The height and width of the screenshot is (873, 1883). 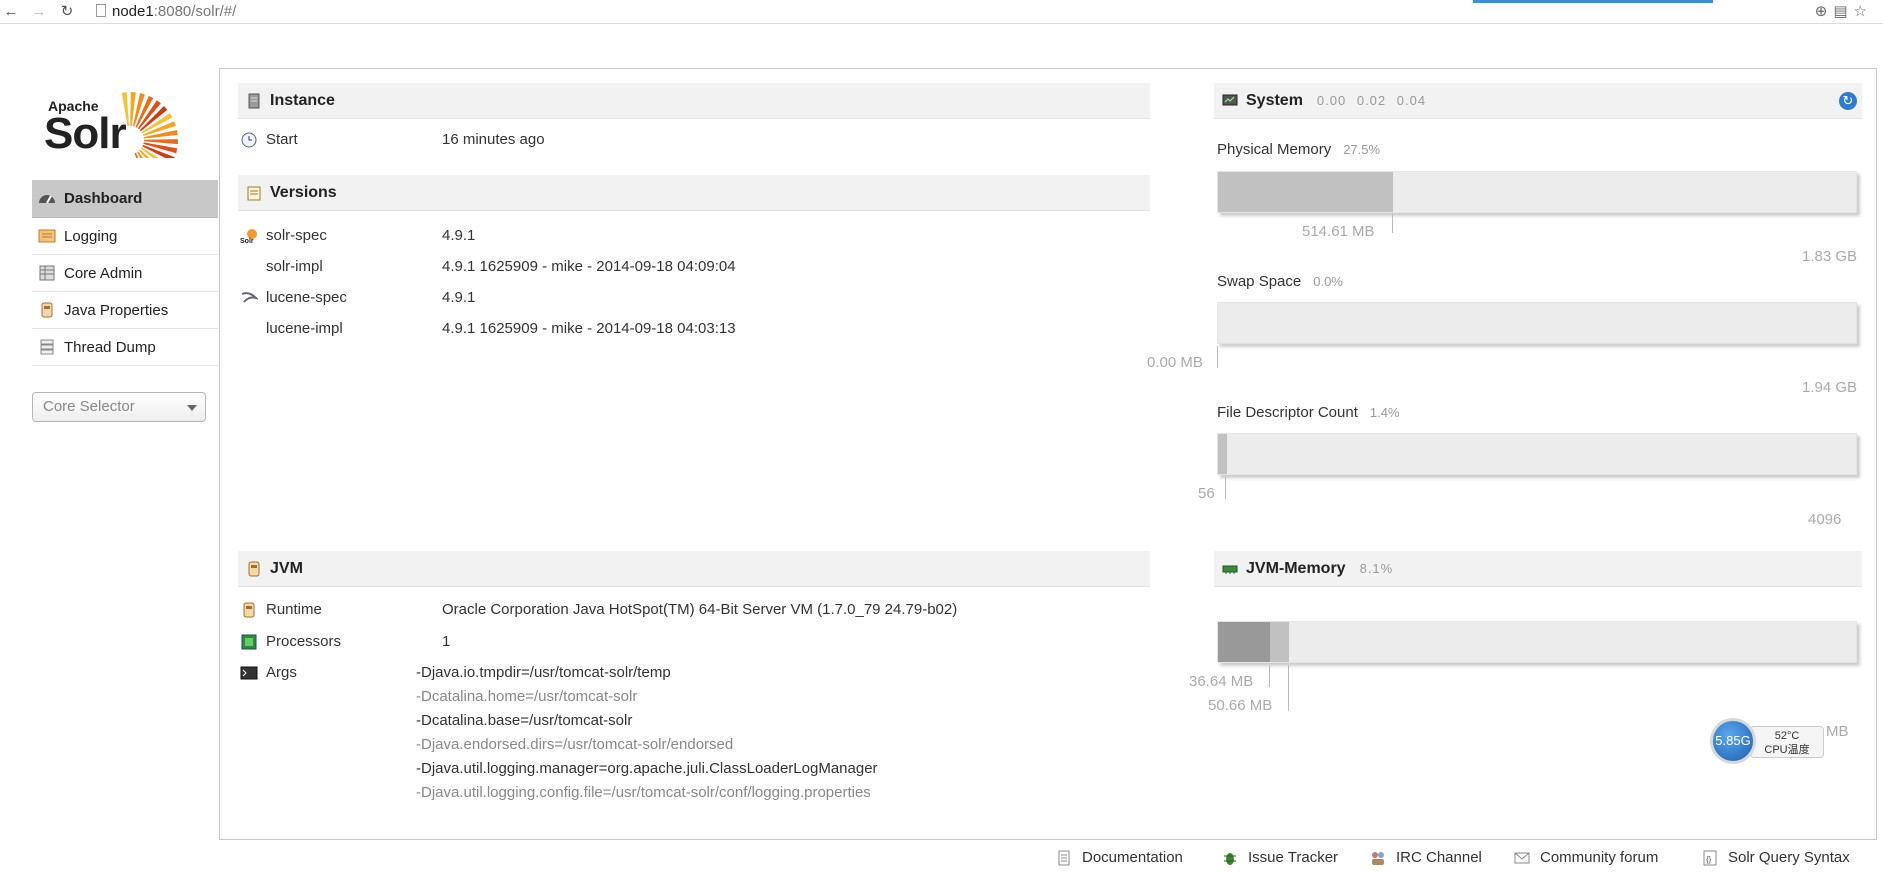 I want to click on file-descriptor-total: 4096, so click(x=1825, y=519).